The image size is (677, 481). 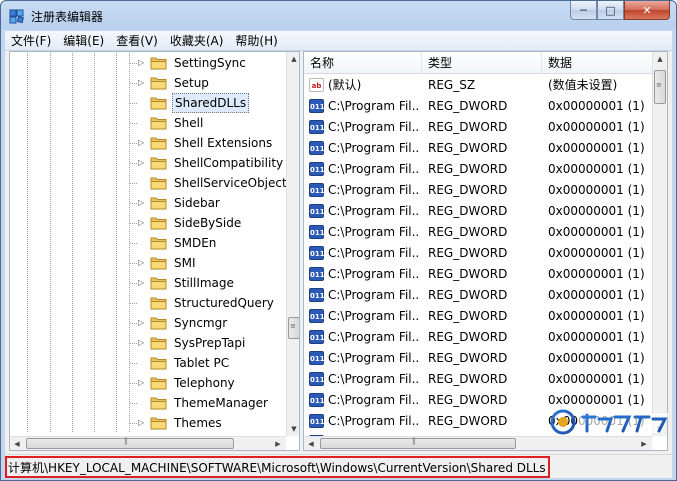 I want to click on tree-item: ▷ SettingSync, so click(x=148, y=63).